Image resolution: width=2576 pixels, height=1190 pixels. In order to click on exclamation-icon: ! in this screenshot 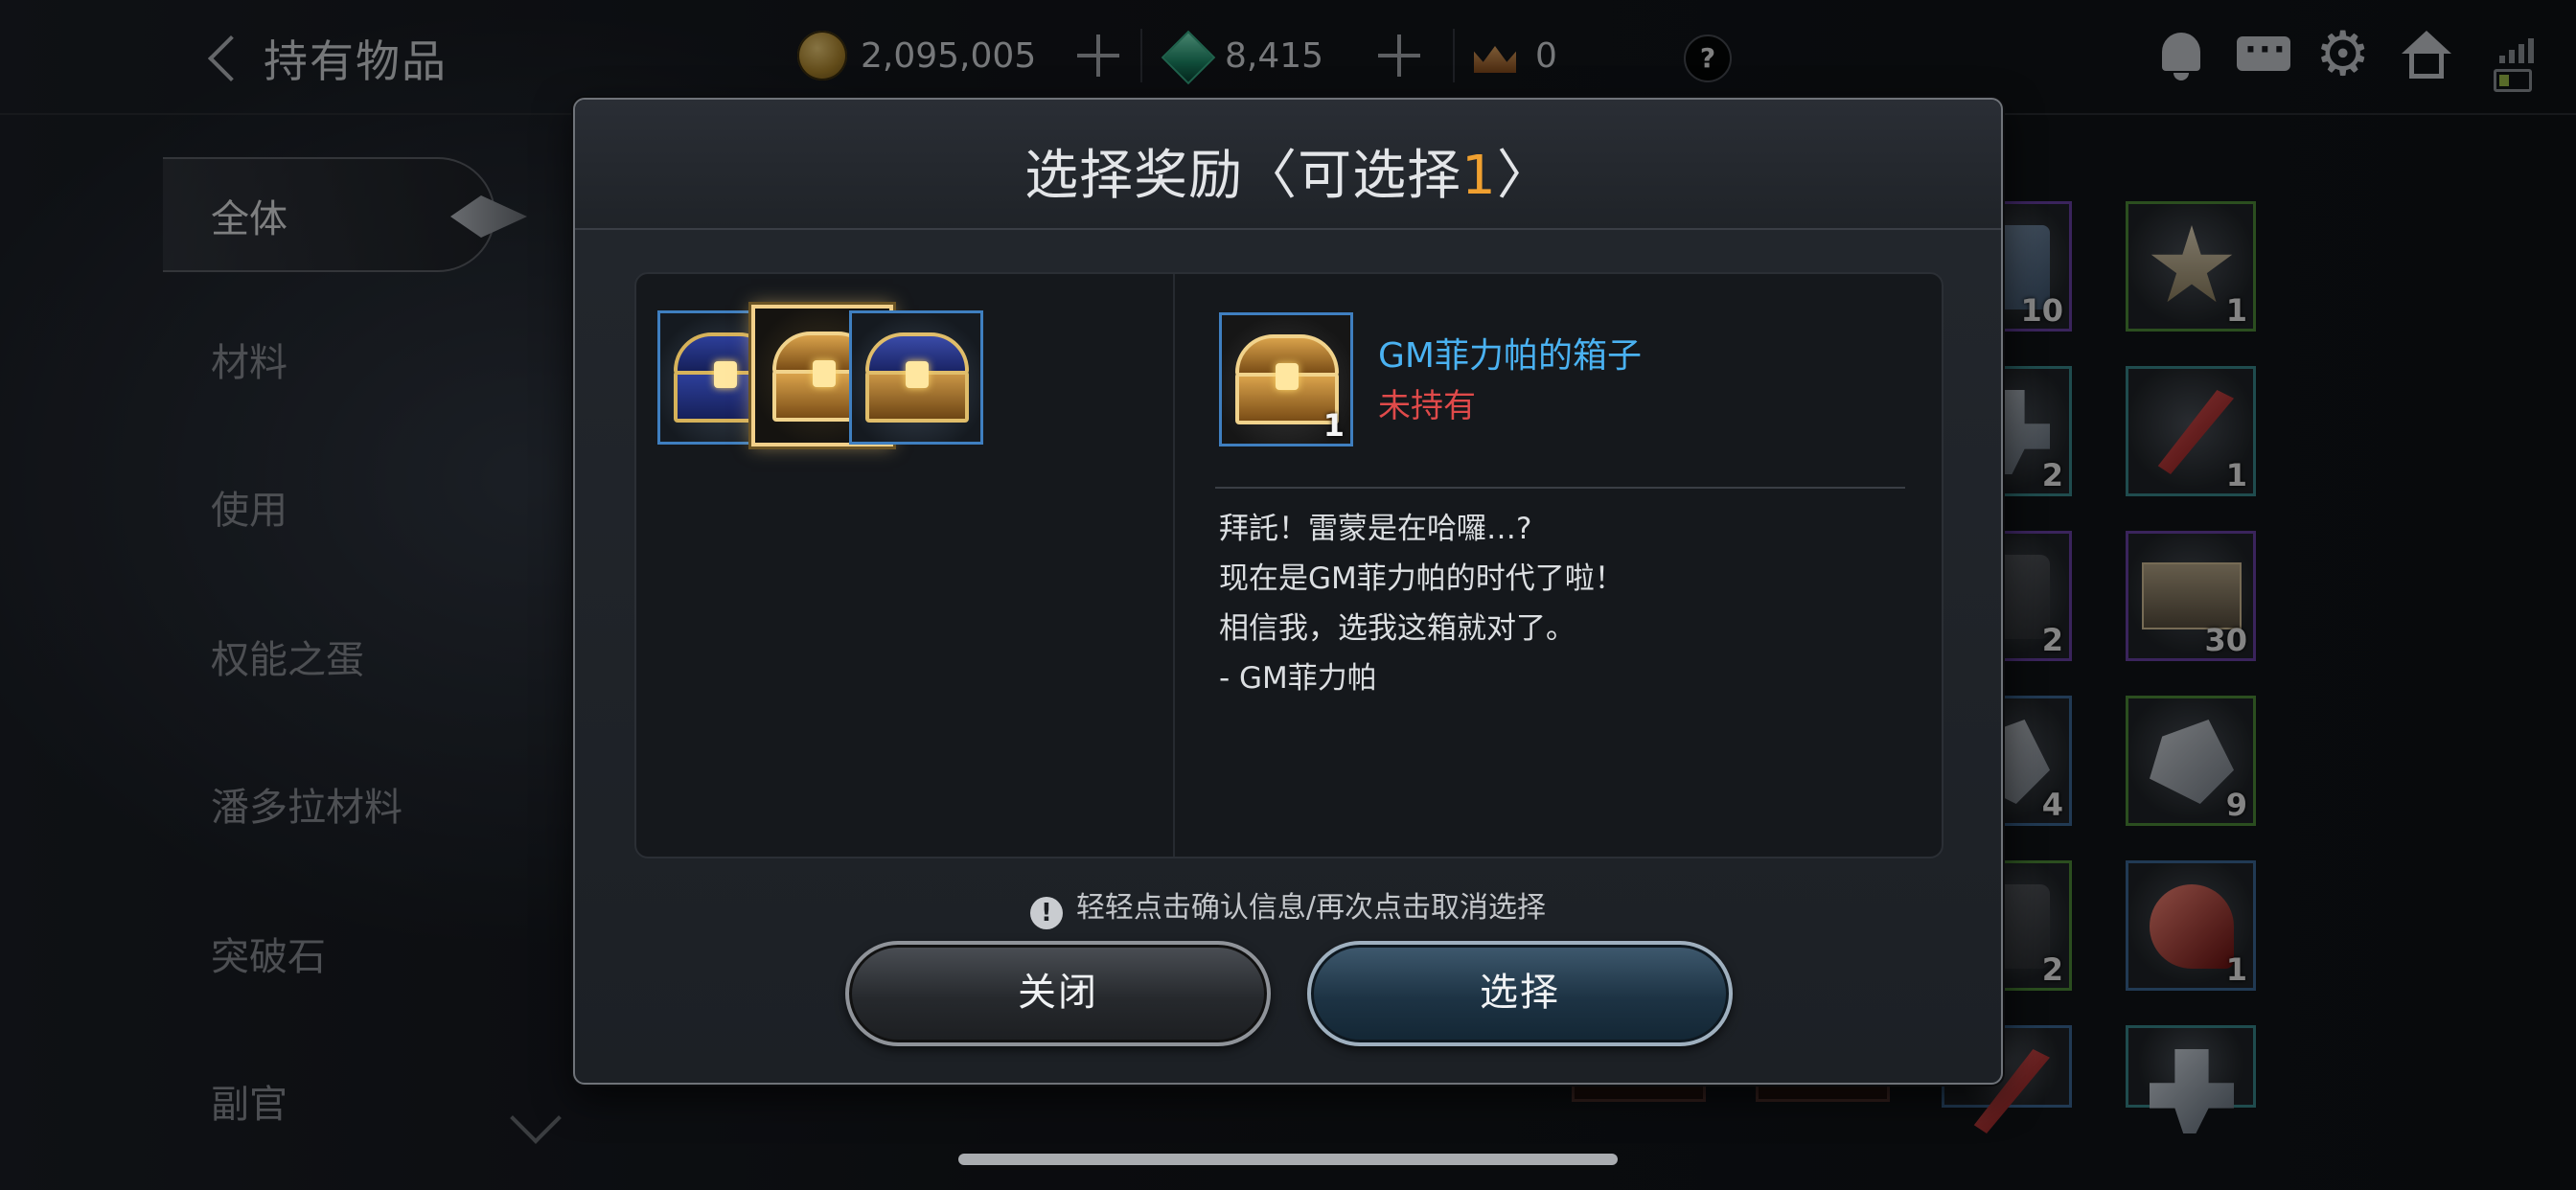, I will do `click(1046, 913)`.